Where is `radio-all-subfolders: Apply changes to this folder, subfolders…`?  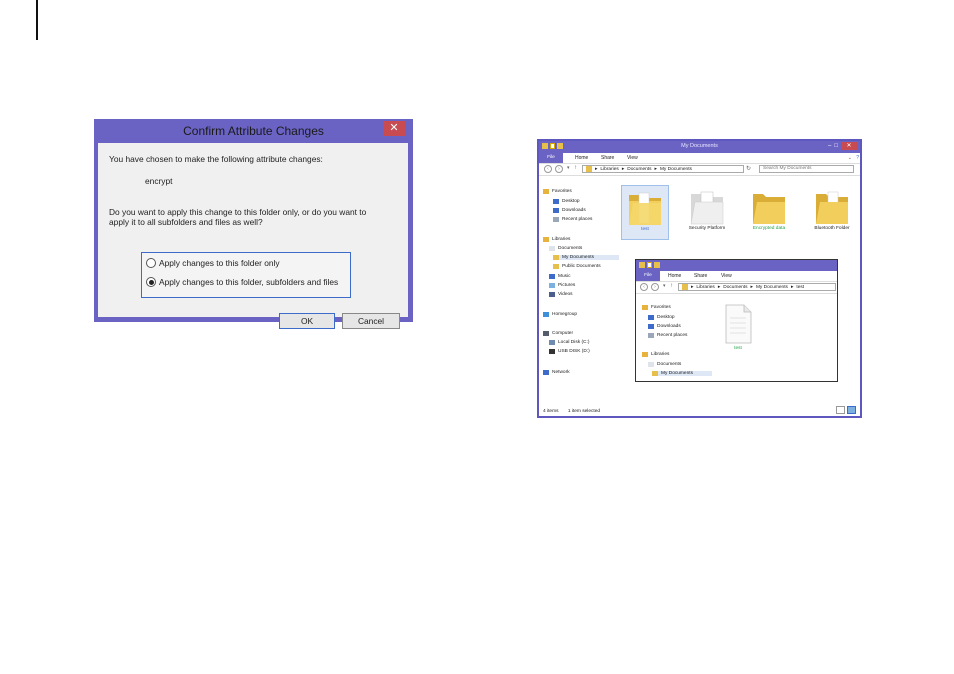
radio-all-subfolders: Apply changes to this folder, subfolders… is located at coordinates (242, 282).